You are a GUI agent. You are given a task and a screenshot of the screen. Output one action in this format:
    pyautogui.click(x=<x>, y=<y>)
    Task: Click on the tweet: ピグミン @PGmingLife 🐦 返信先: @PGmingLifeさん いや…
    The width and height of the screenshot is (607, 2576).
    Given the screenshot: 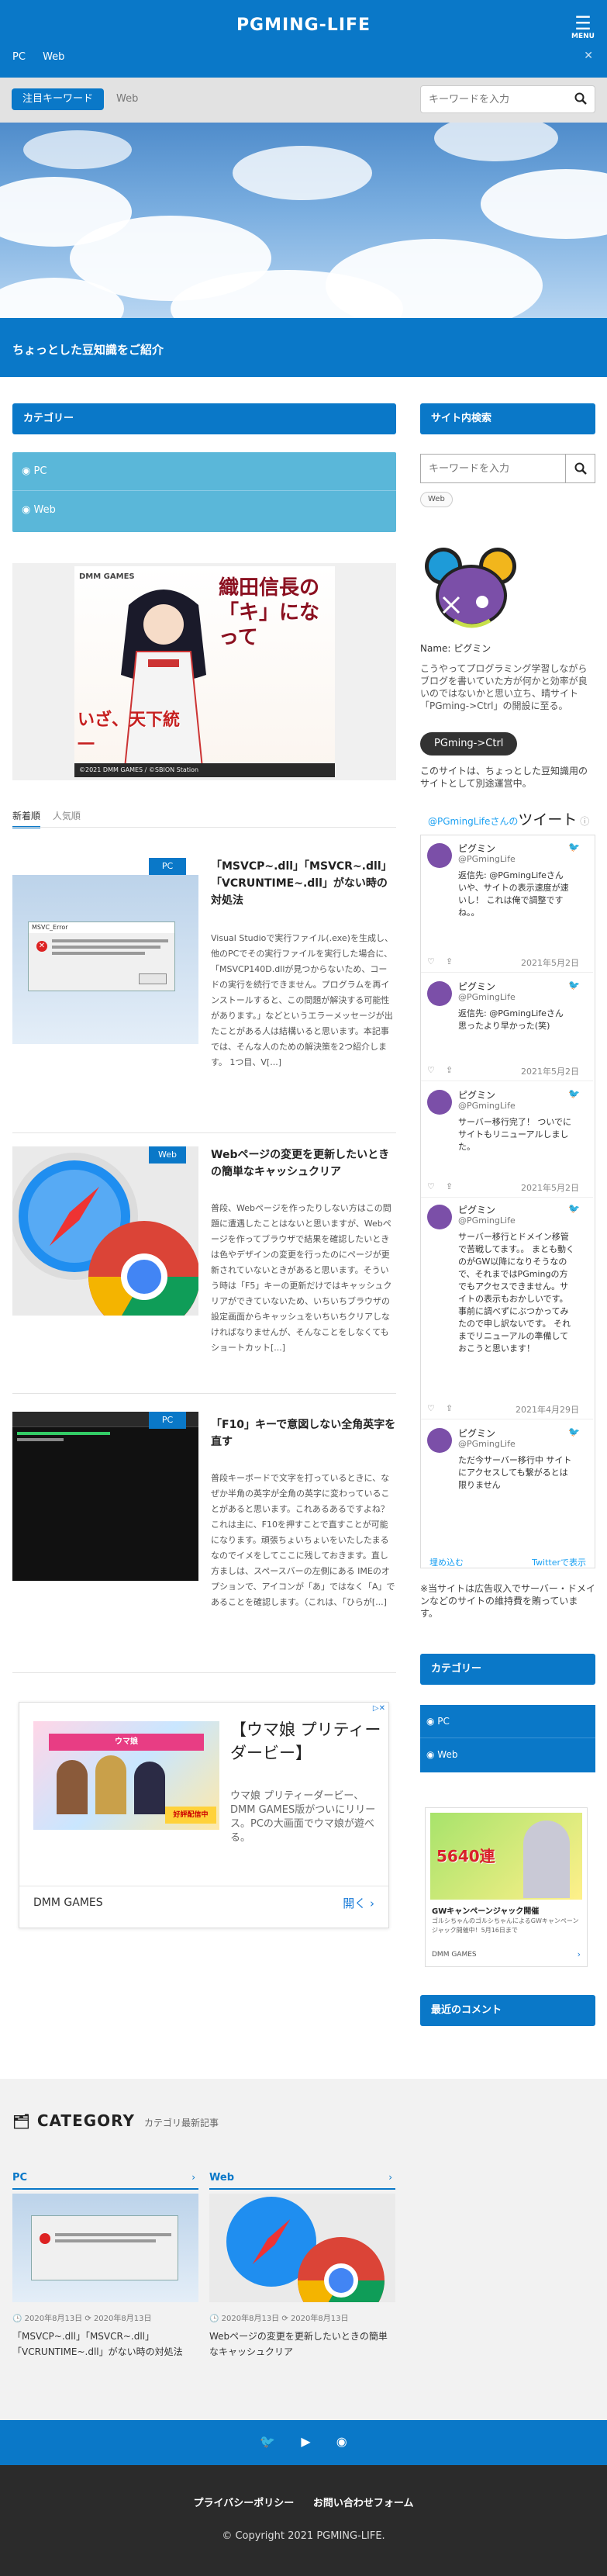 What is the action you would take?
    pyautogui.click(x=507, y=904)
    